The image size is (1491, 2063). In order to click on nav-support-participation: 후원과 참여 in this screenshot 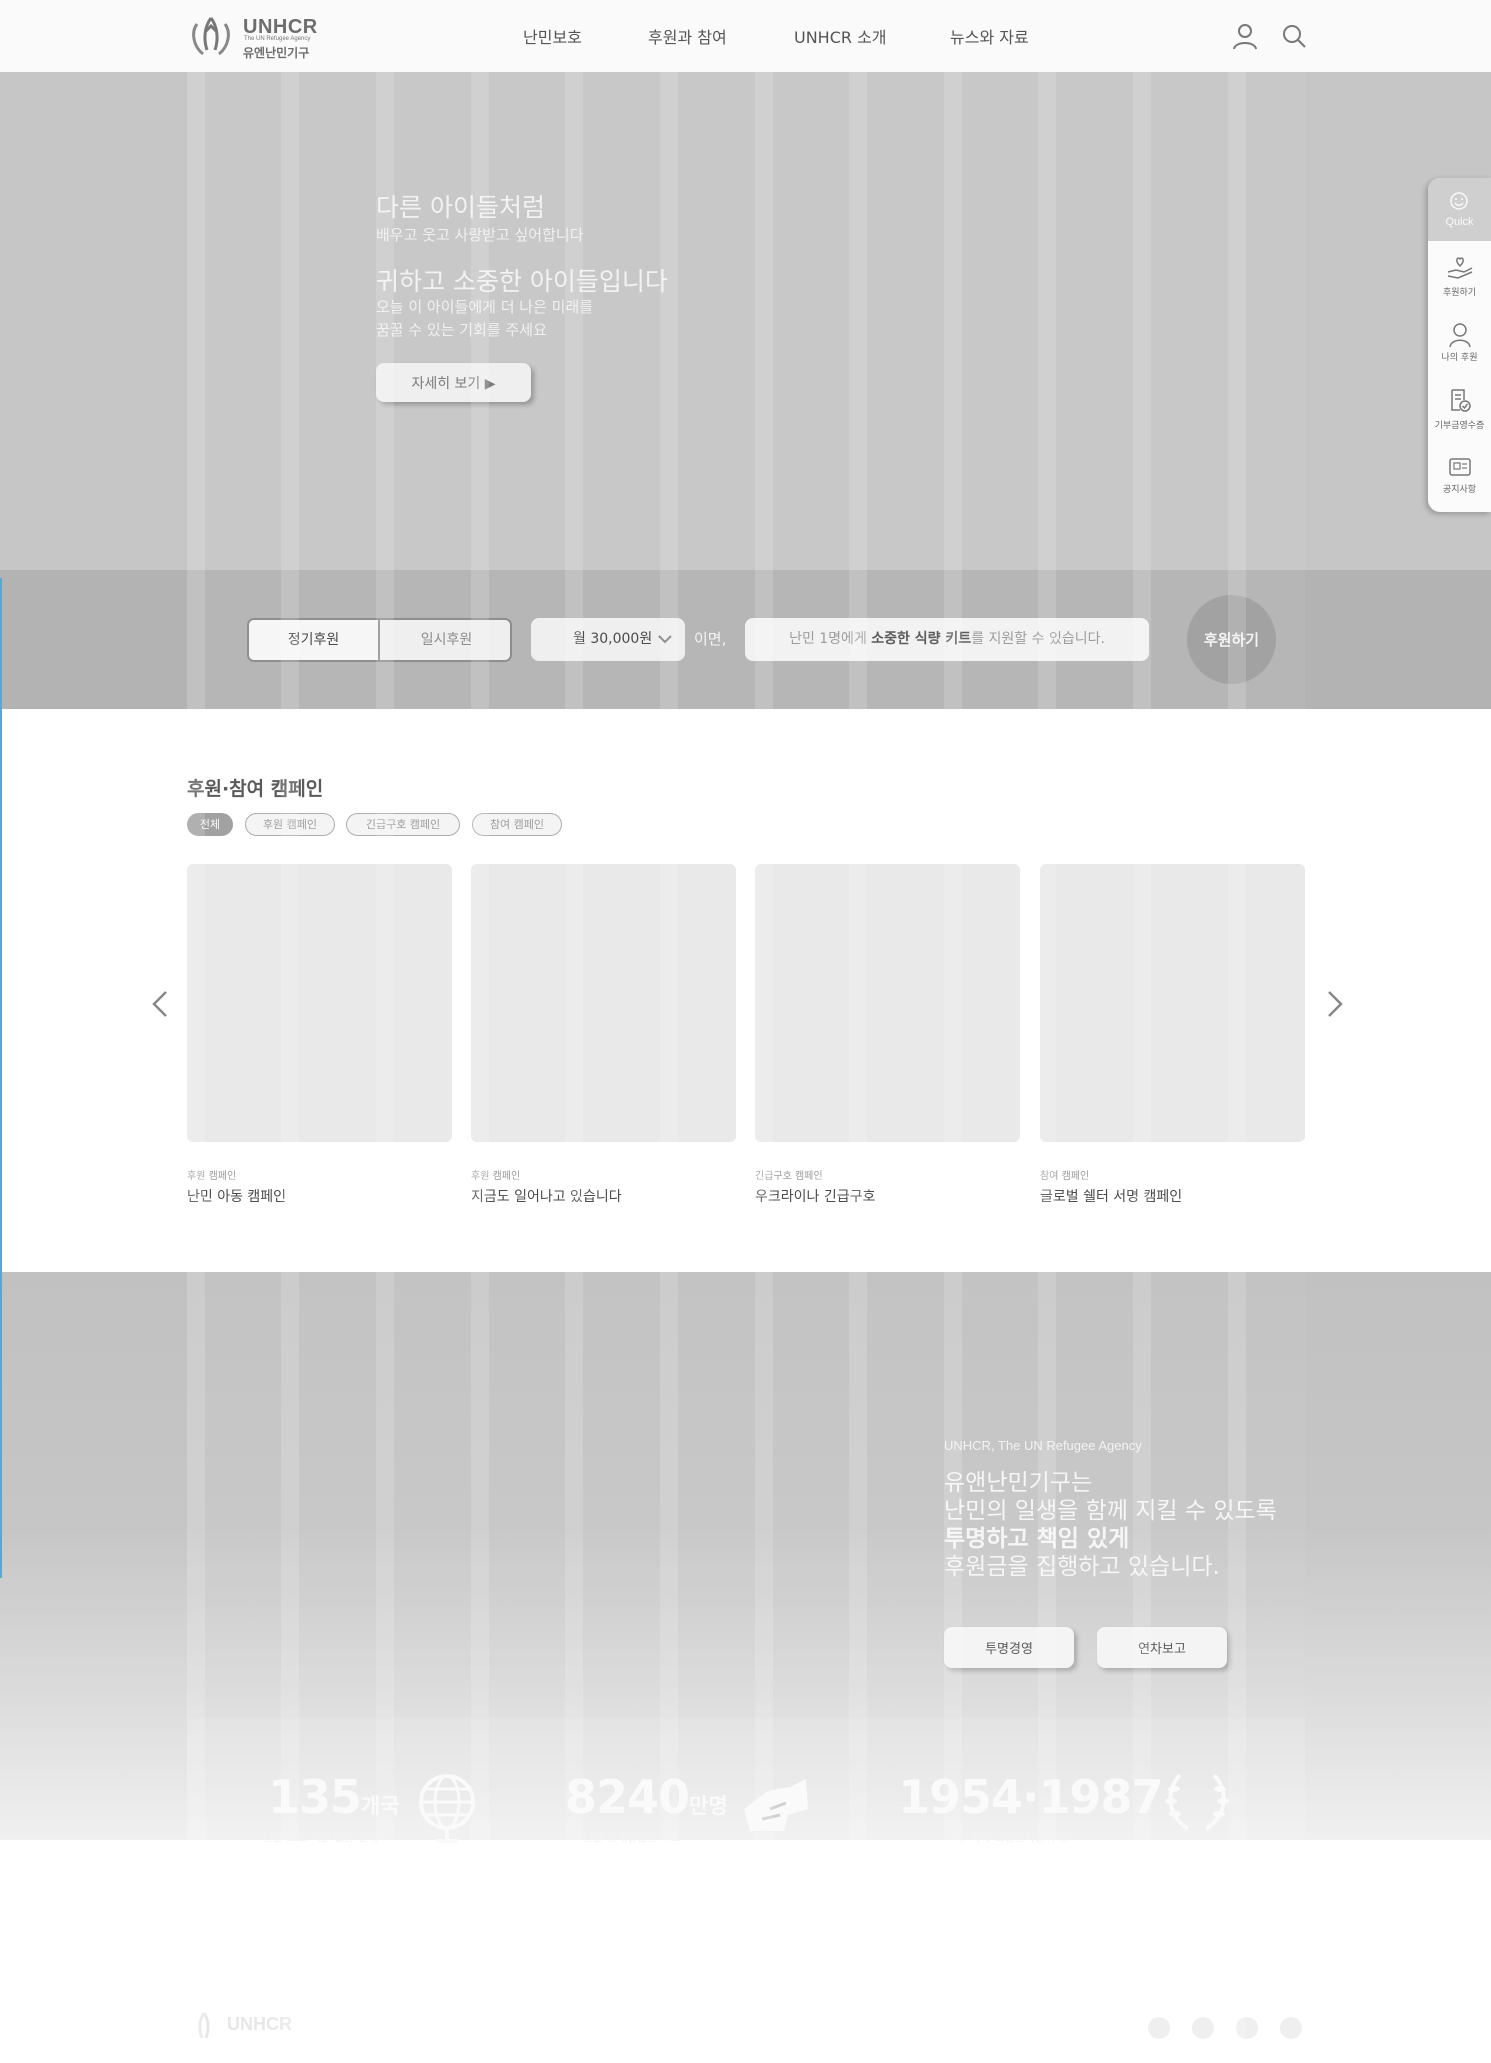, I will do `click(687, 36)`.